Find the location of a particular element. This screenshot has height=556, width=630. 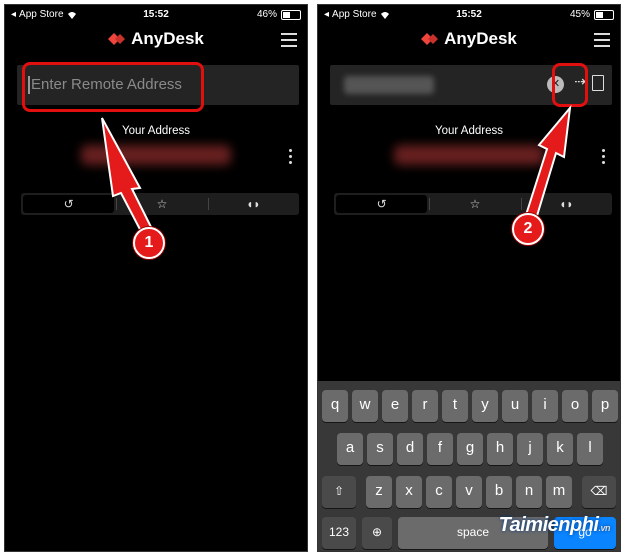

key-l: l is located at coordinates (590, 449).